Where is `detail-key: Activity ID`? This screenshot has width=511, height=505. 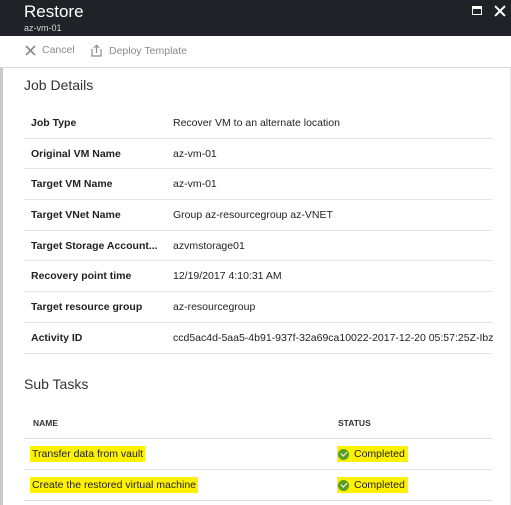 detail-key: Activity ID is located at coordinates (57, 337).